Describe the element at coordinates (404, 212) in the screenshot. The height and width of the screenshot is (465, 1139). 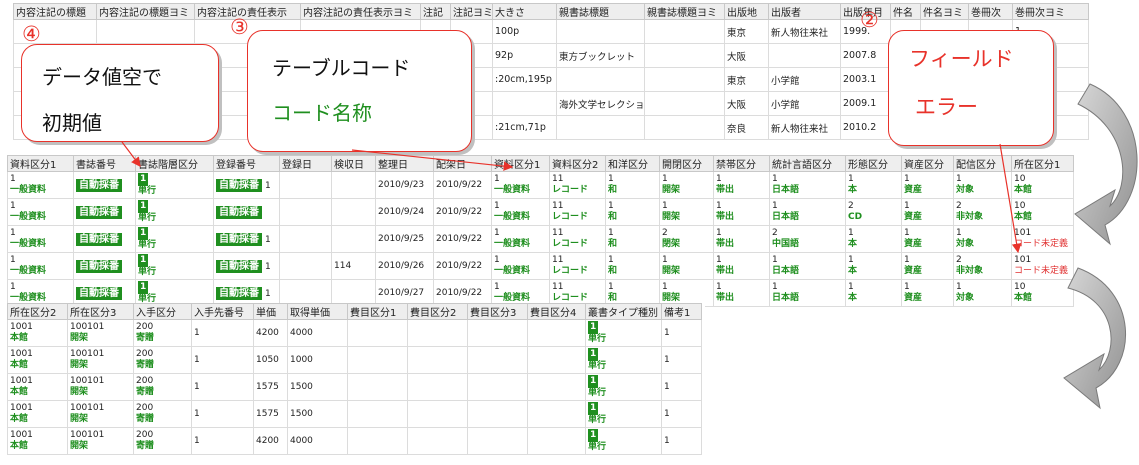
I see `table-cell: 2010/9/24` at that location.